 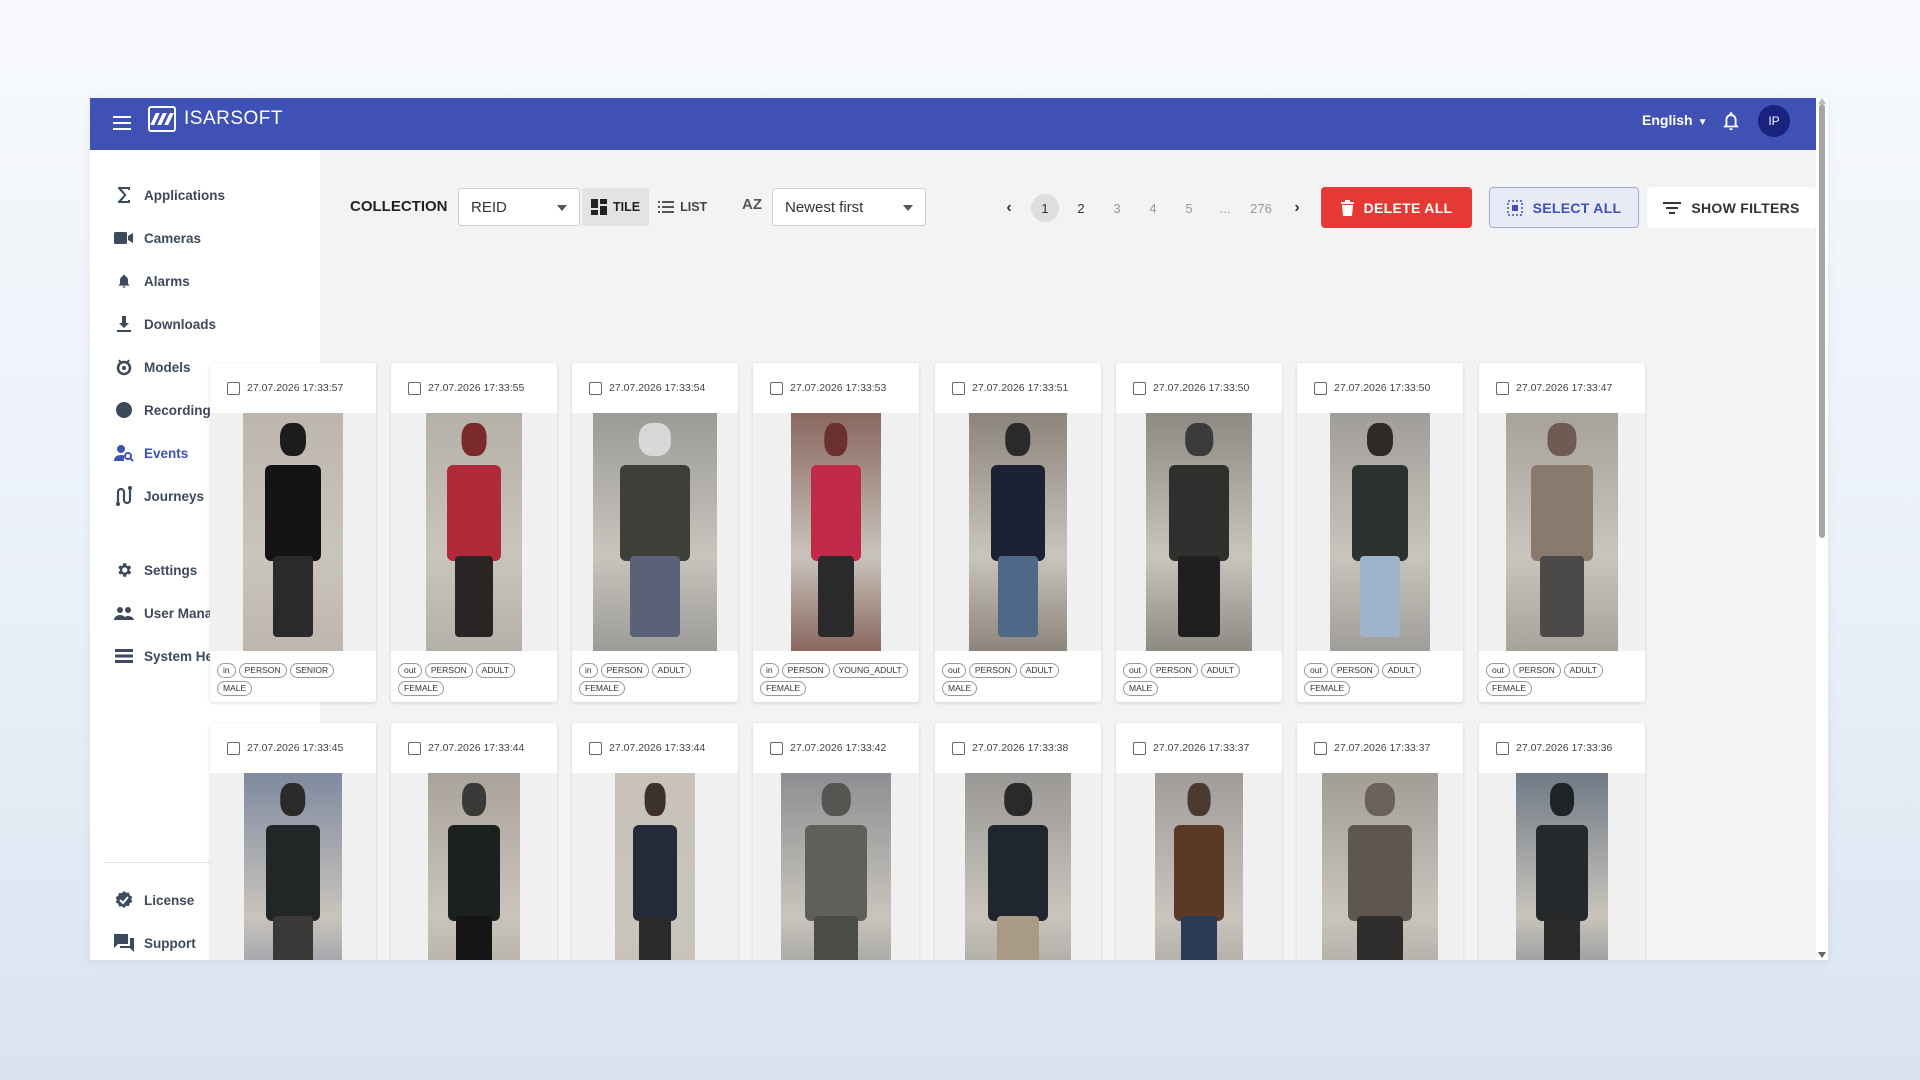 I want to click on scrollbar-thumb, so click(x=1822, y=321).